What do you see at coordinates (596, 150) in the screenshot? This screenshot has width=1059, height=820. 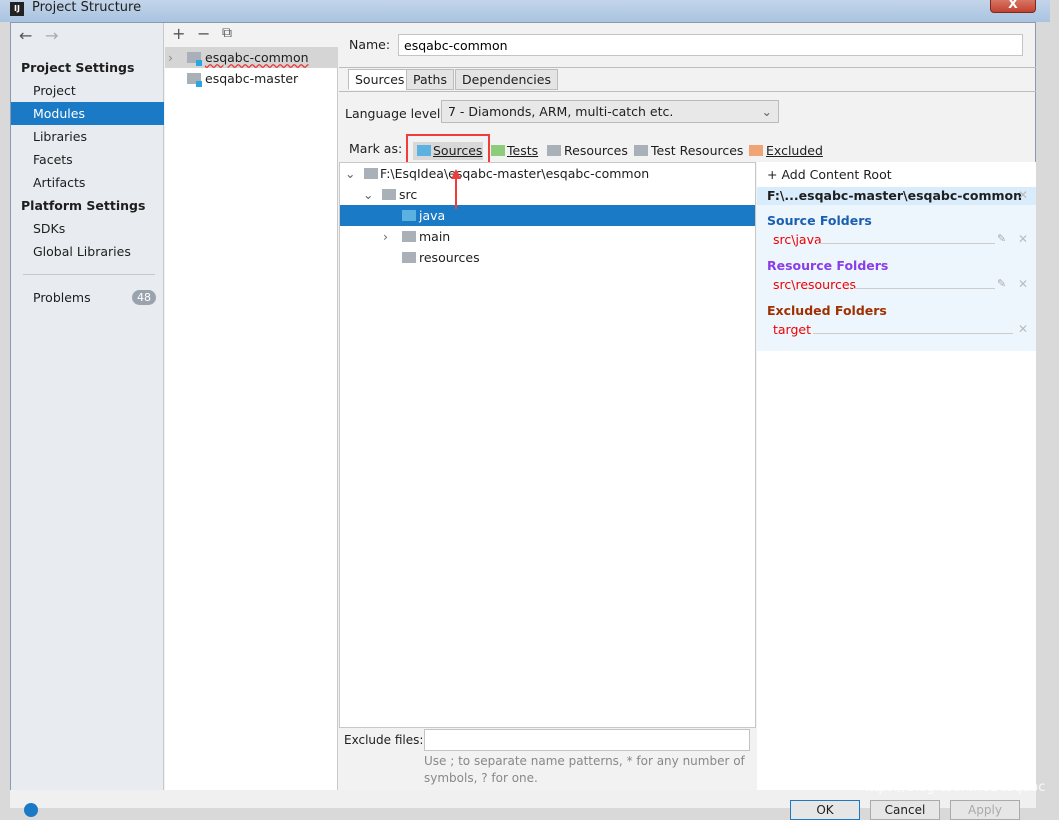 I see `mark-resources-label: Resources` at bounding box center [596, 150].